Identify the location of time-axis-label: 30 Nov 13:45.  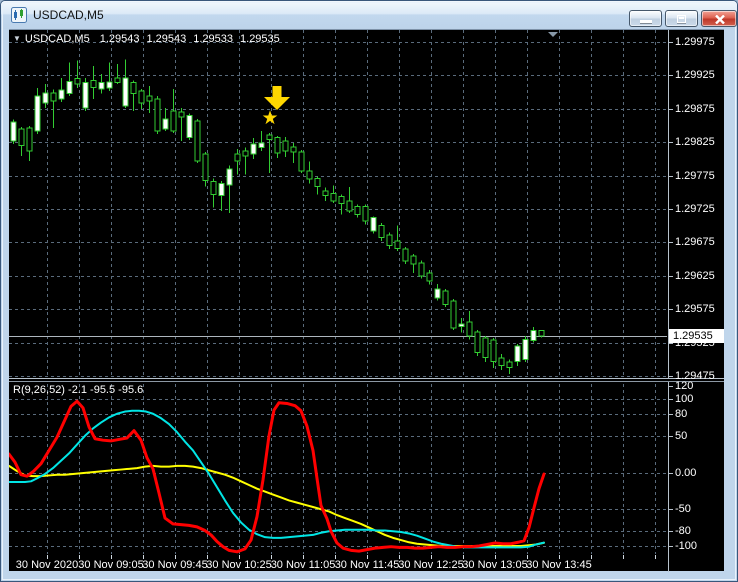
(559, 565).